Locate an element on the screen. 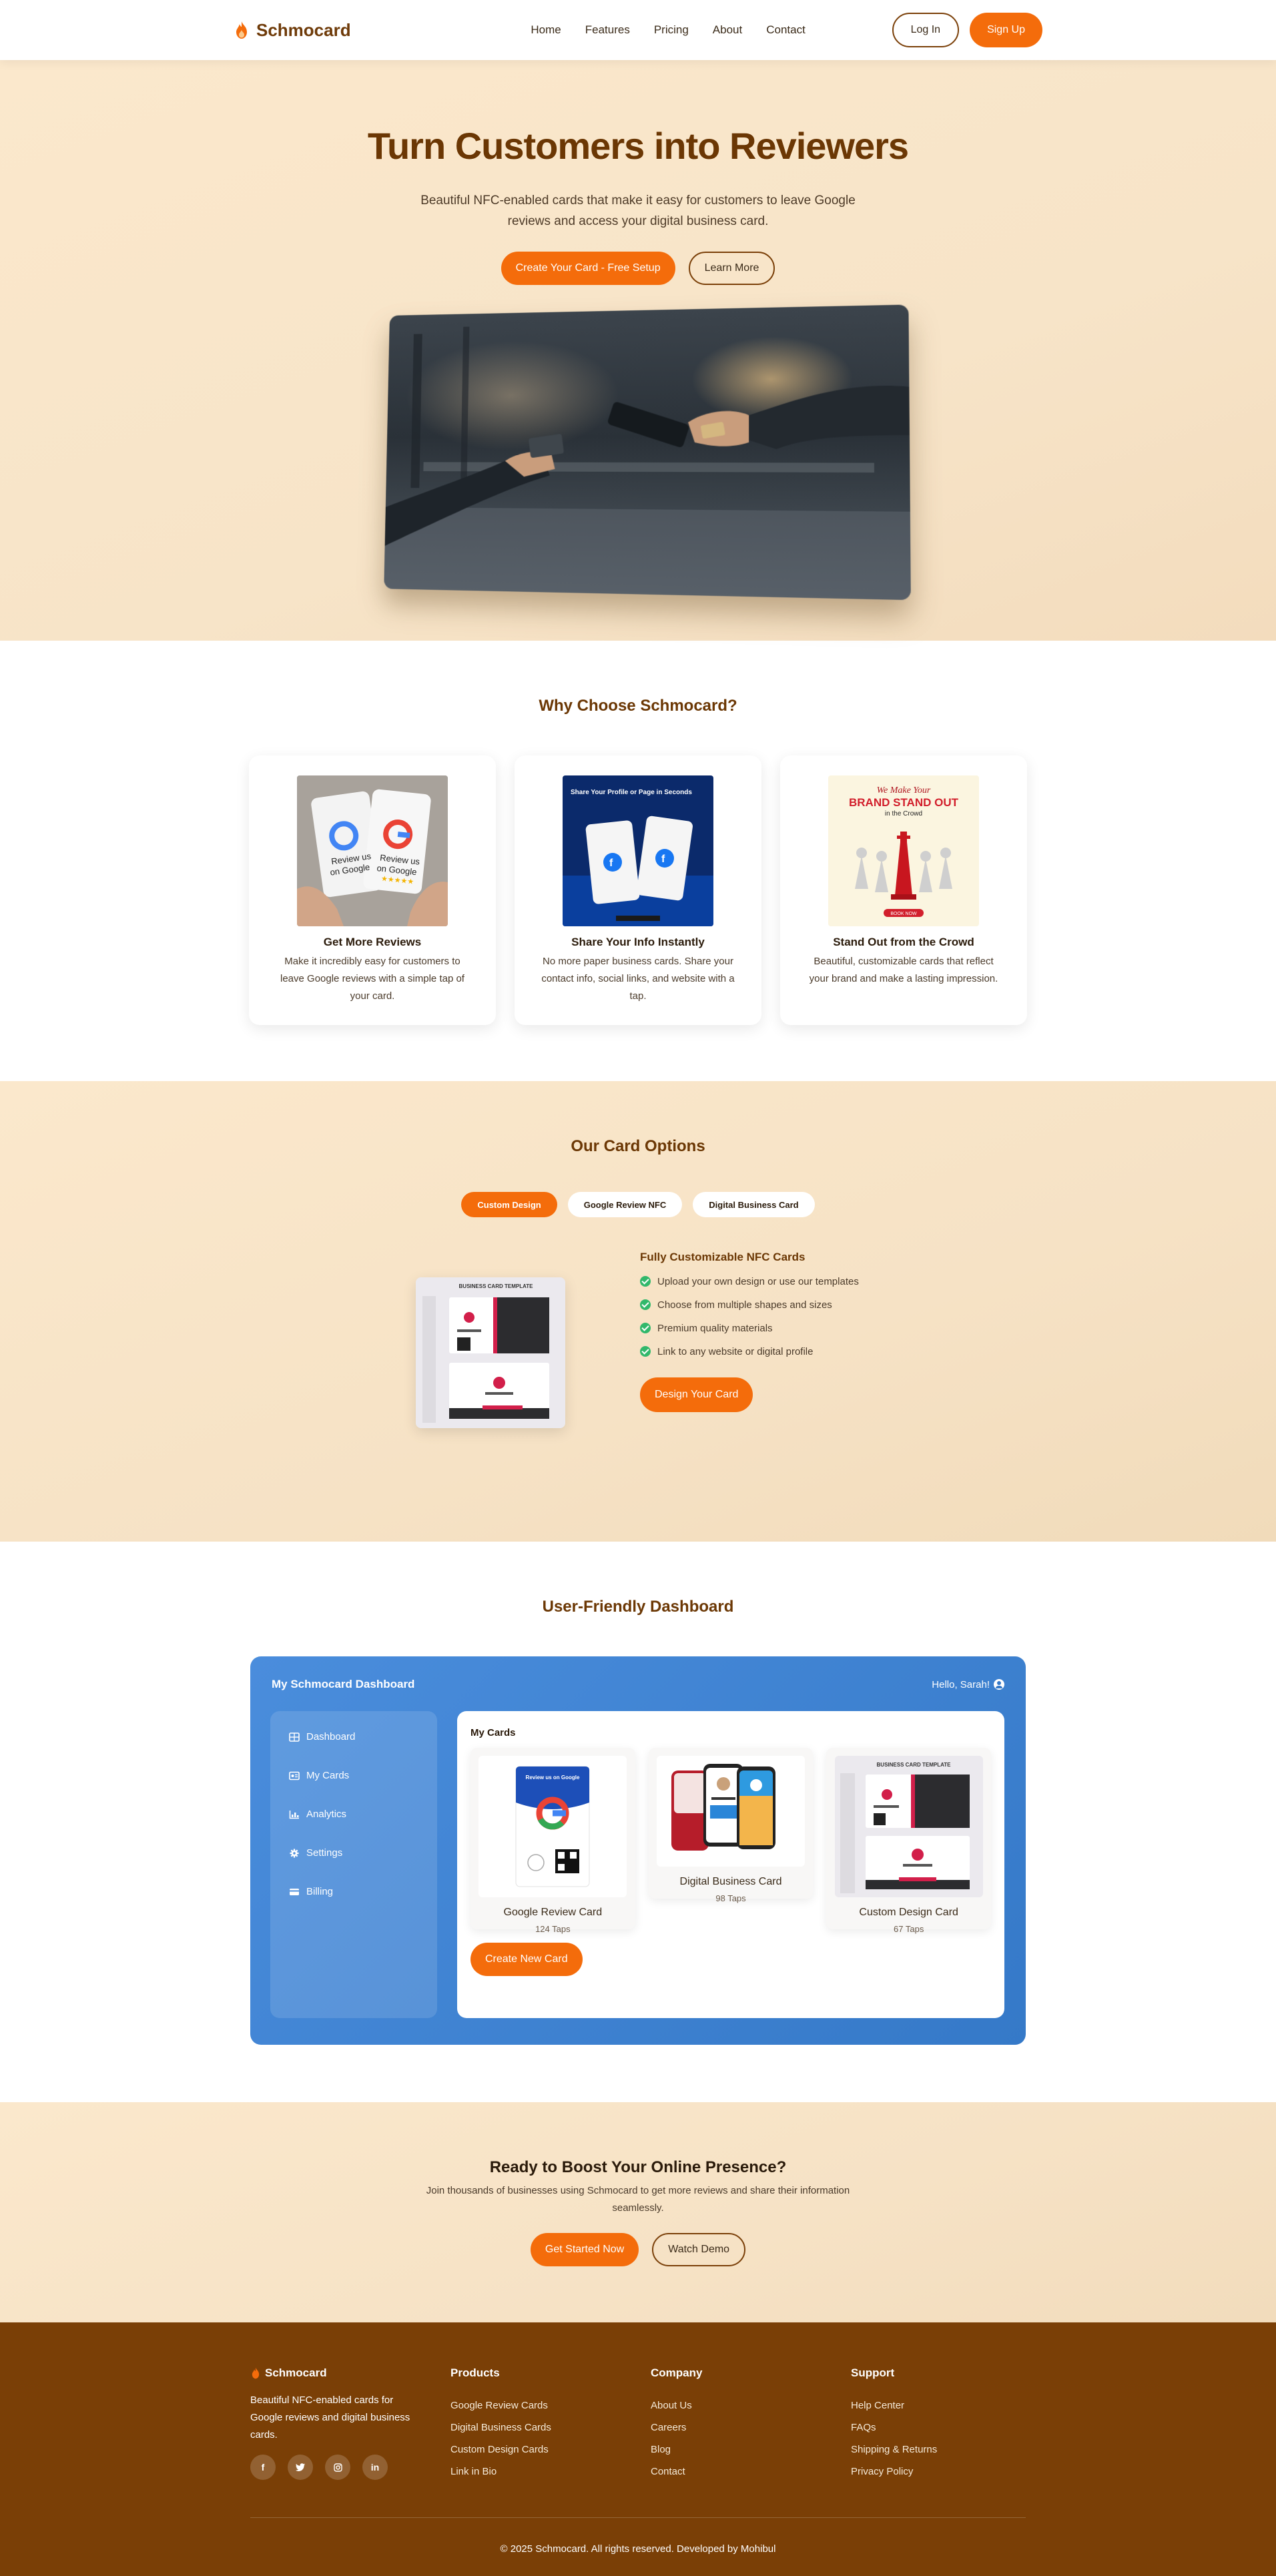  sidebar-item-analytics: Analytics is located at coordinates (353, 1814).